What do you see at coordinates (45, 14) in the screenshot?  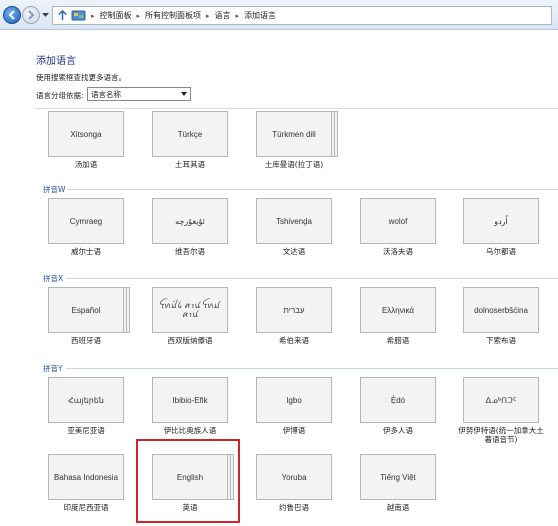 I see `recent-pages-dropdown-icon` at bounding box center [45, 14].